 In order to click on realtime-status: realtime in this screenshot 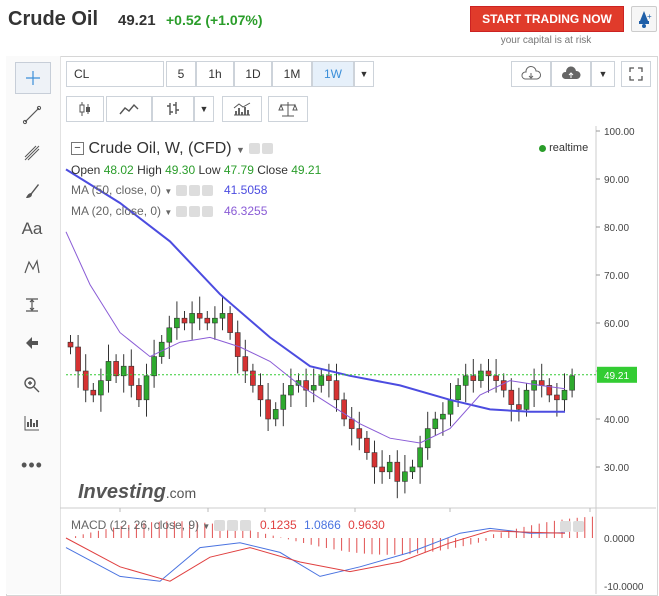, I will do `click(563, 148)`.